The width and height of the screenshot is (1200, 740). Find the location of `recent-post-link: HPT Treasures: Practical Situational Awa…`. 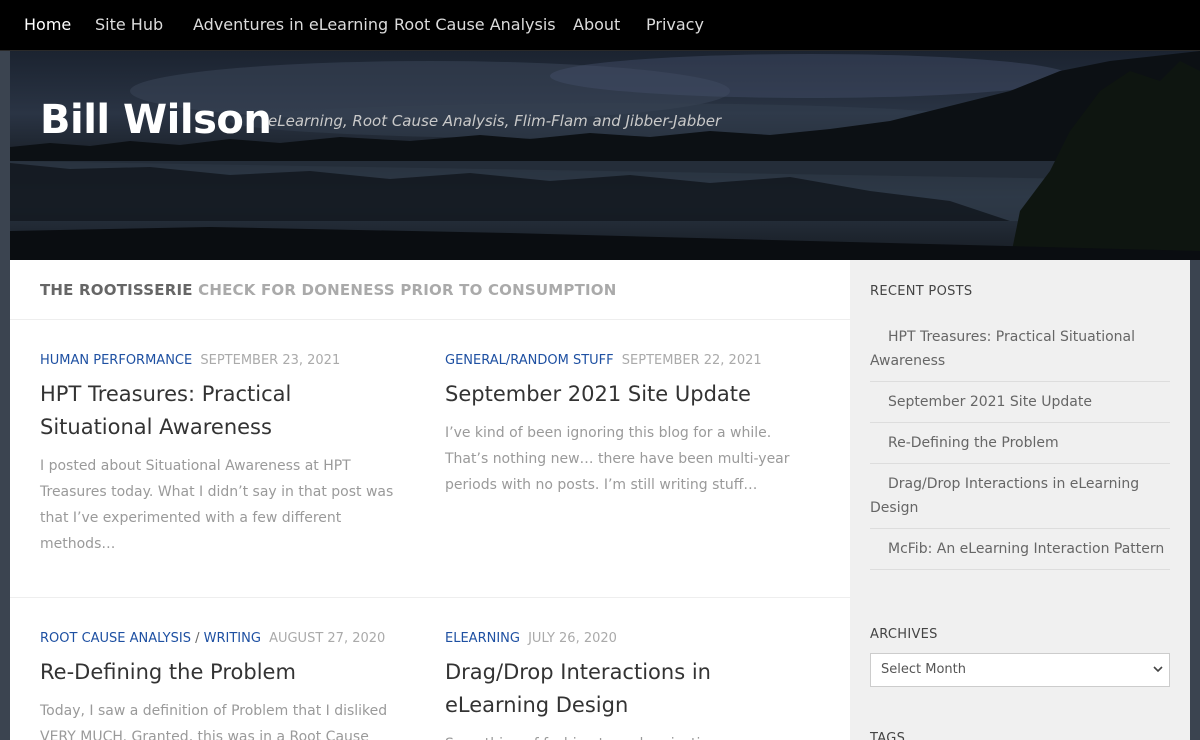

recent-post-link: HPT Treasures: Practical Situational Awa… is located at coordinates (1020, 349).